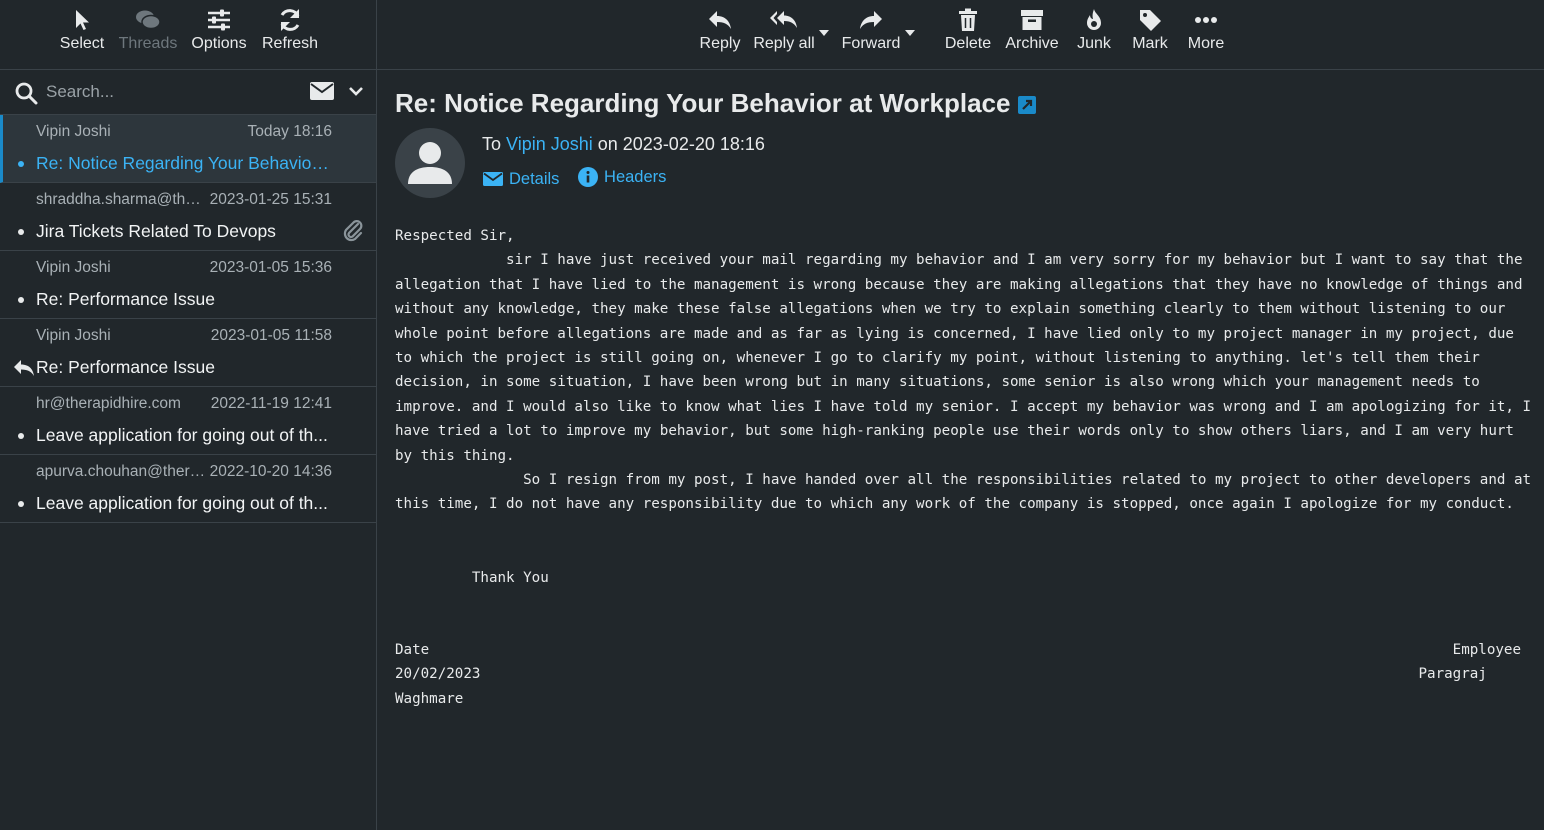 This screenshot has width=1544, height=830. Describe the element at coordinates (26, 95) in the screenshot. I see `search-icon` at that location.